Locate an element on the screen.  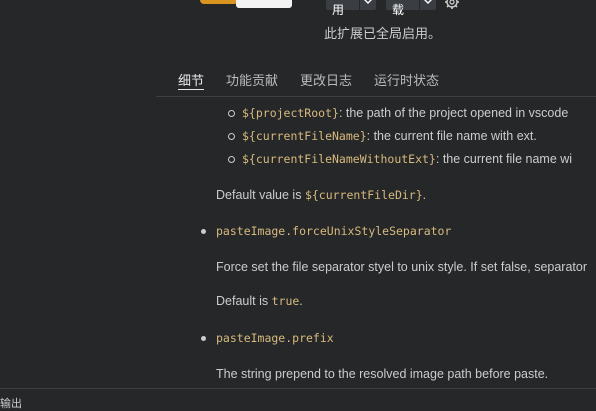
default-value-prefix: Default value is is located at coordinates (260, 195).